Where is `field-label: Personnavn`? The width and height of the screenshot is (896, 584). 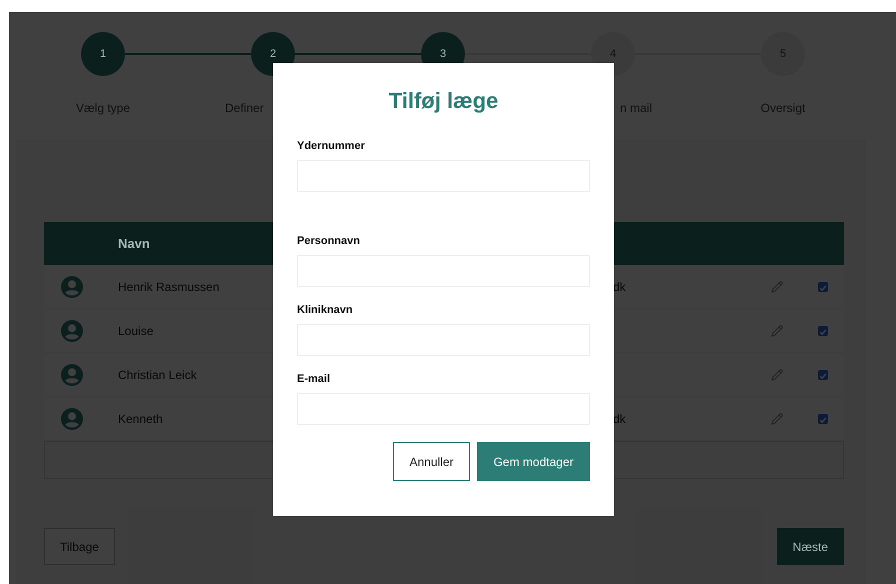
field-label: Personnavn is located at coordinates (329, 241).